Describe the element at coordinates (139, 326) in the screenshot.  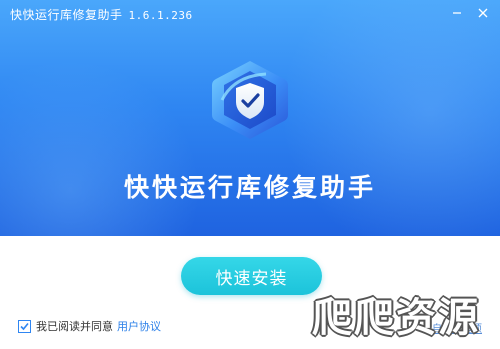
I see `user-agreement-link: 用户协议` at that location.